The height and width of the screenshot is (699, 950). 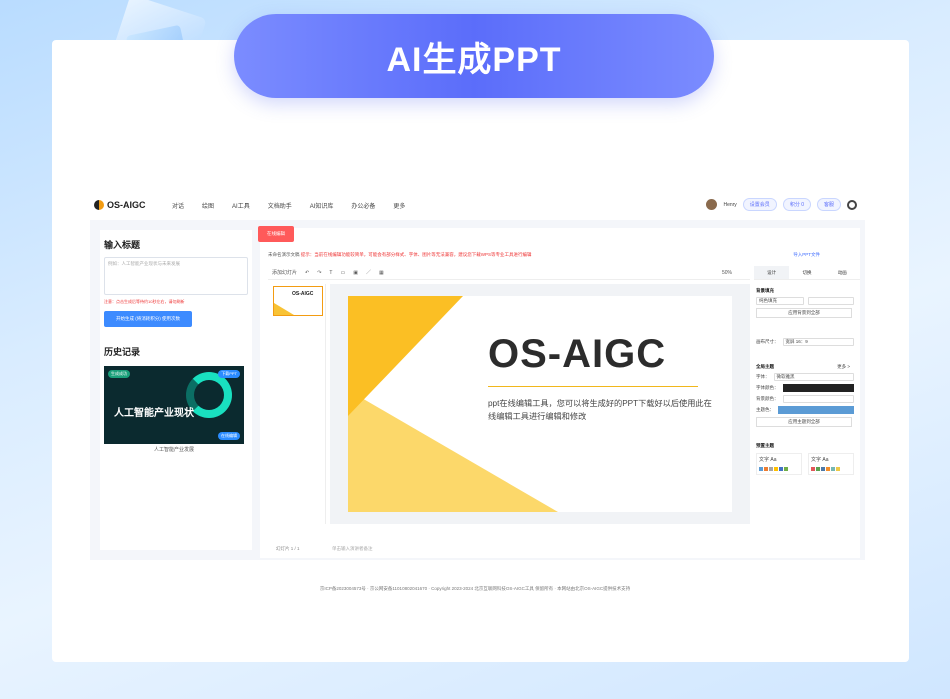 I want to click on bg-color-label: 背景颜色：, so click(x=767, y=398).